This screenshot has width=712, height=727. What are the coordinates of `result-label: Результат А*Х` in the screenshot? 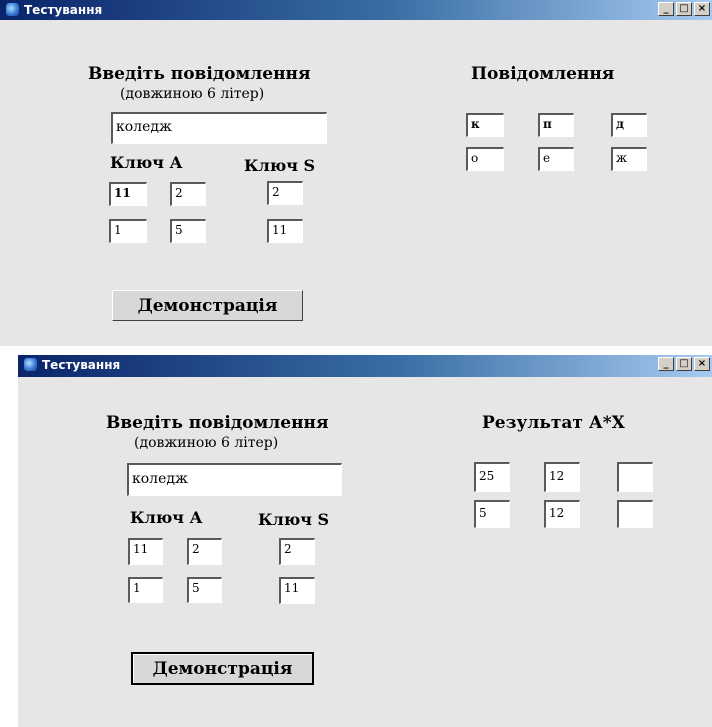 It's located at (553, 423).